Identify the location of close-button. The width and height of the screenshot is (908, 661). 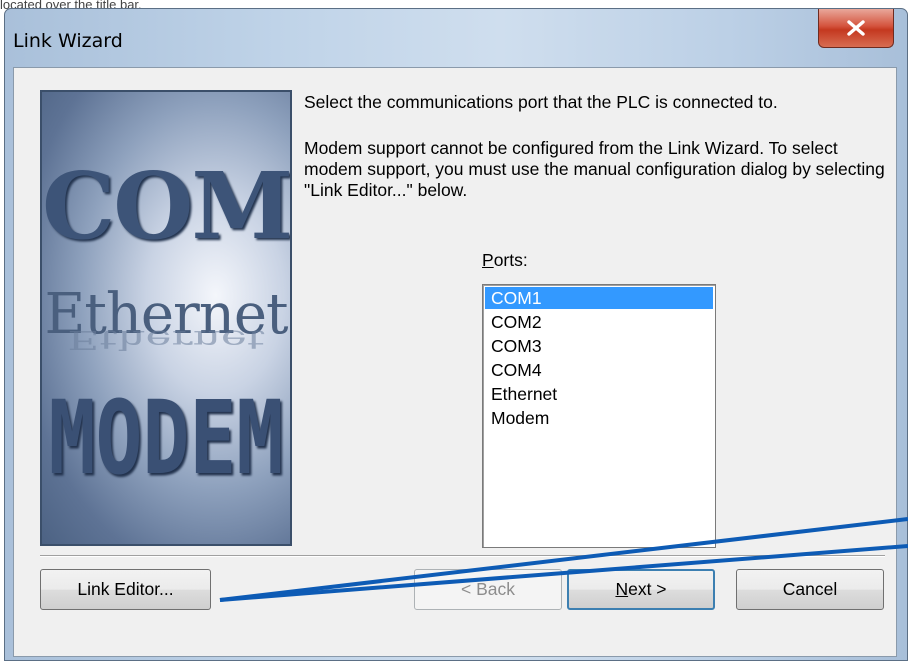
(856, 28).